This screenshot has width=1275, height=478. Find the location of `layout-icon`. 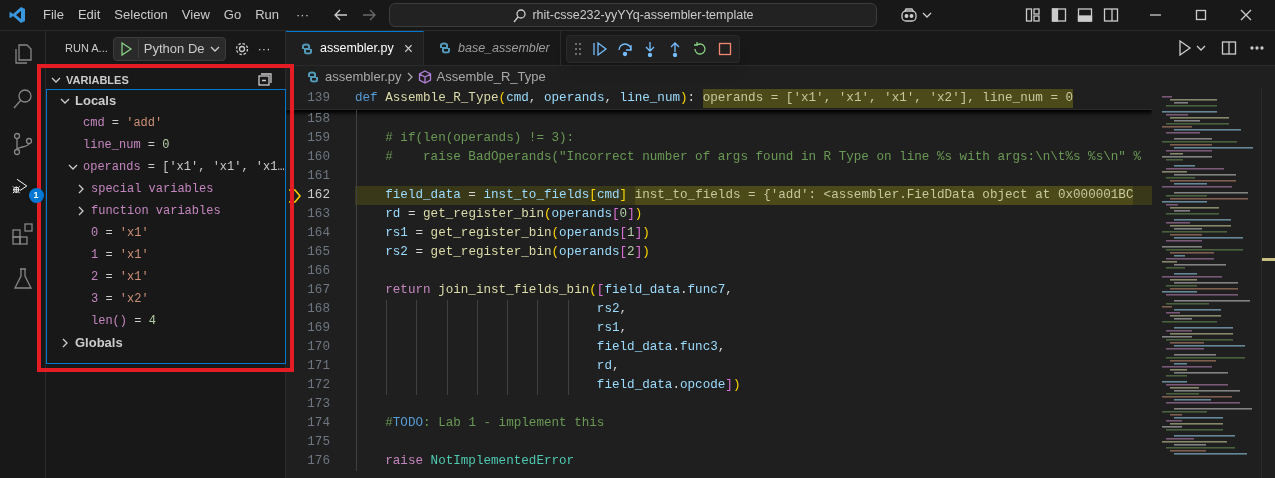

layout-icon is located at coordinates (1033, 15).